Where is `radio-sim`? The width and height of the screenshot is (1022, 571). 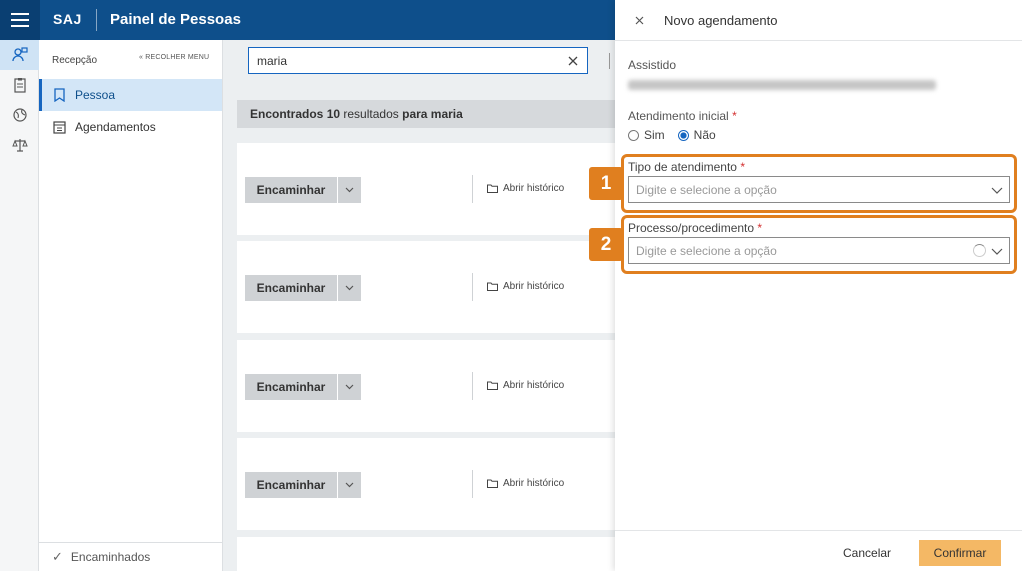 radio-sim is located at coordinates (633, 135).